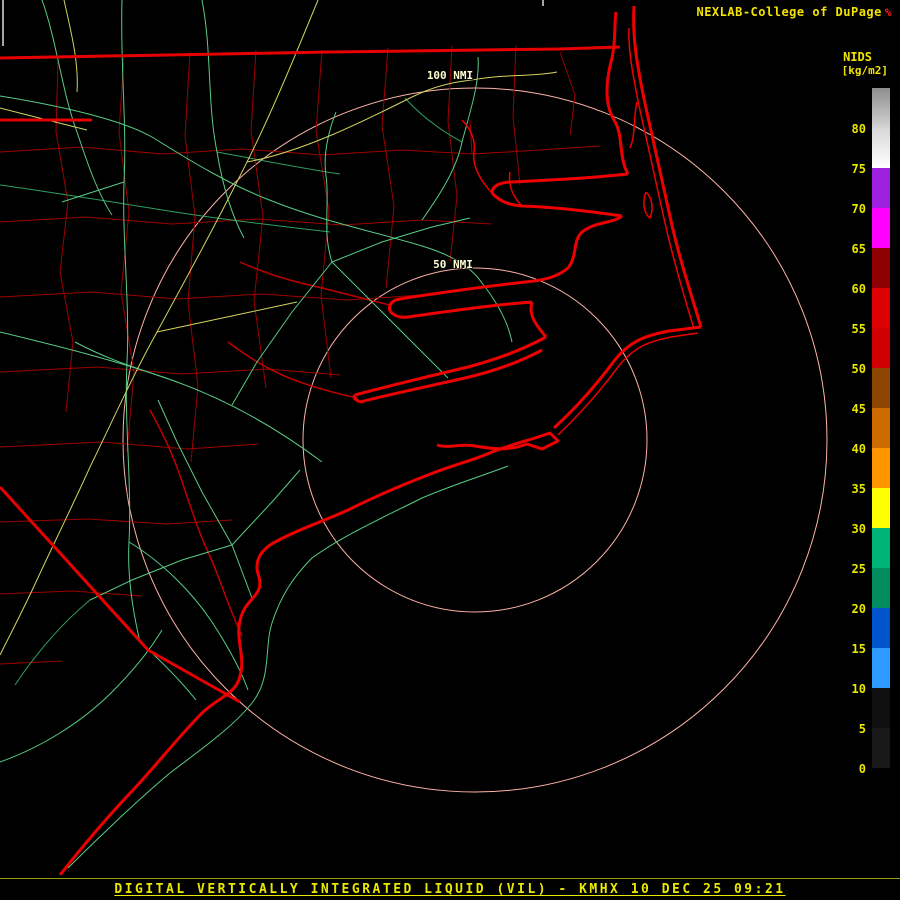 This screenshot has height=900, width=900. What do you see at coordinates (453, 264) in the screenshot?
I see `range-ring-label-50nmi: 50 NMI` at bounding box center [453, 264].